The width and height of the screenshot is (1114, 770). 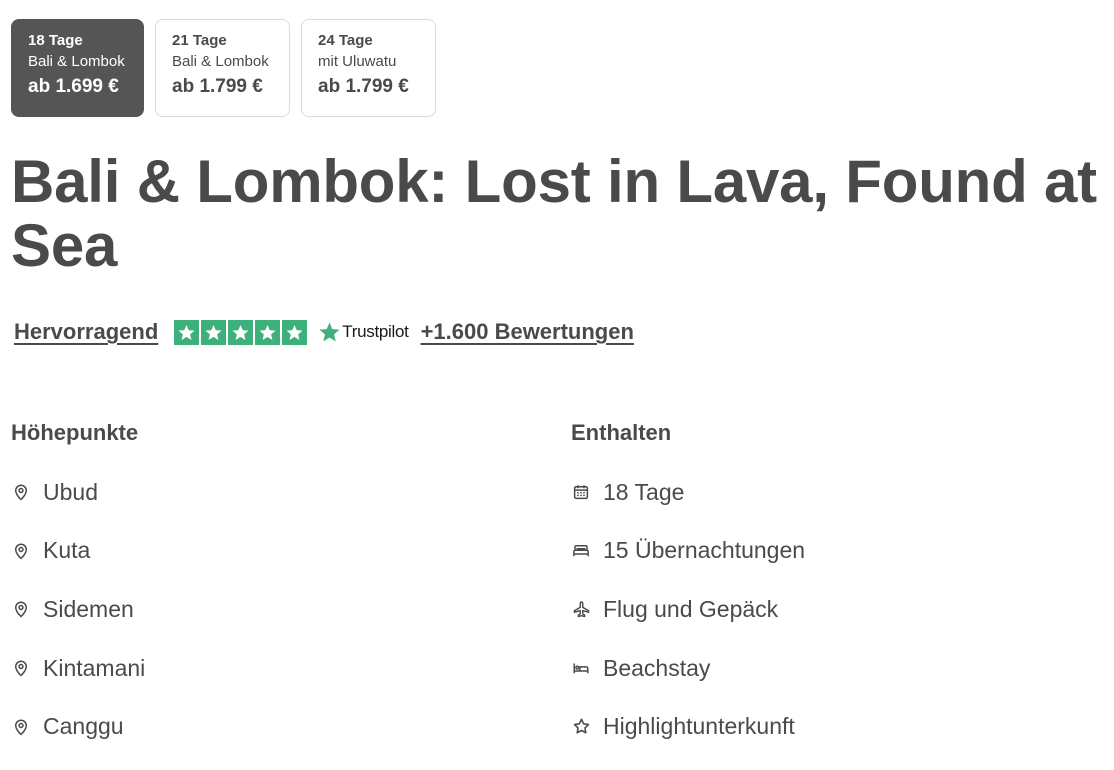 I want to click on star-outline-icon, so click(x=581, y=727).